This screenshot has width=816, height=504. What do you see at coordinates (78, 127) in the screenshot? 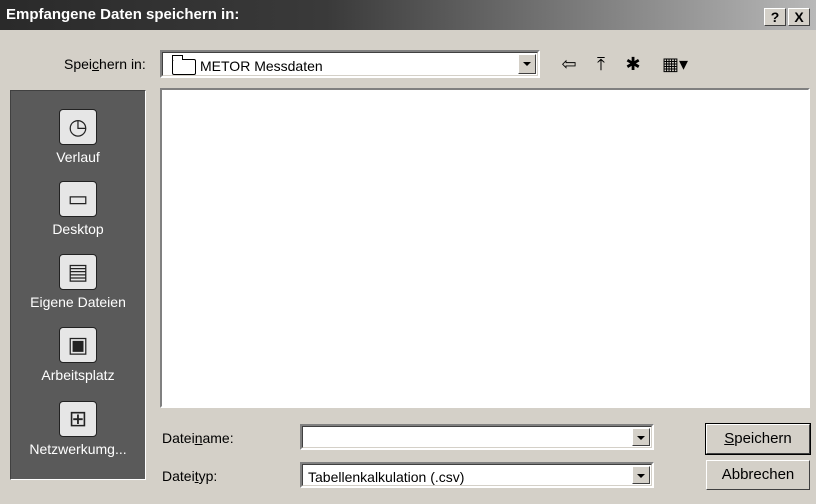
I see `history-icon: ◷` at bounding box center [78, 127].